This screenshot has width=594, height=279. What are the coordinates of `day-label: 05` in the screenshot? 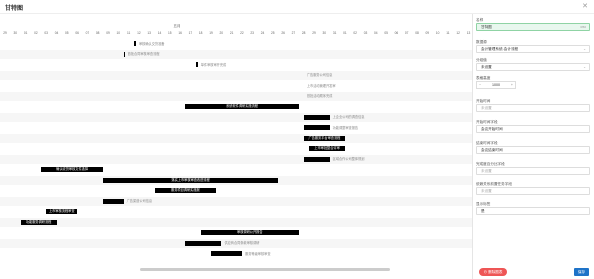 It's located at (386, 33).